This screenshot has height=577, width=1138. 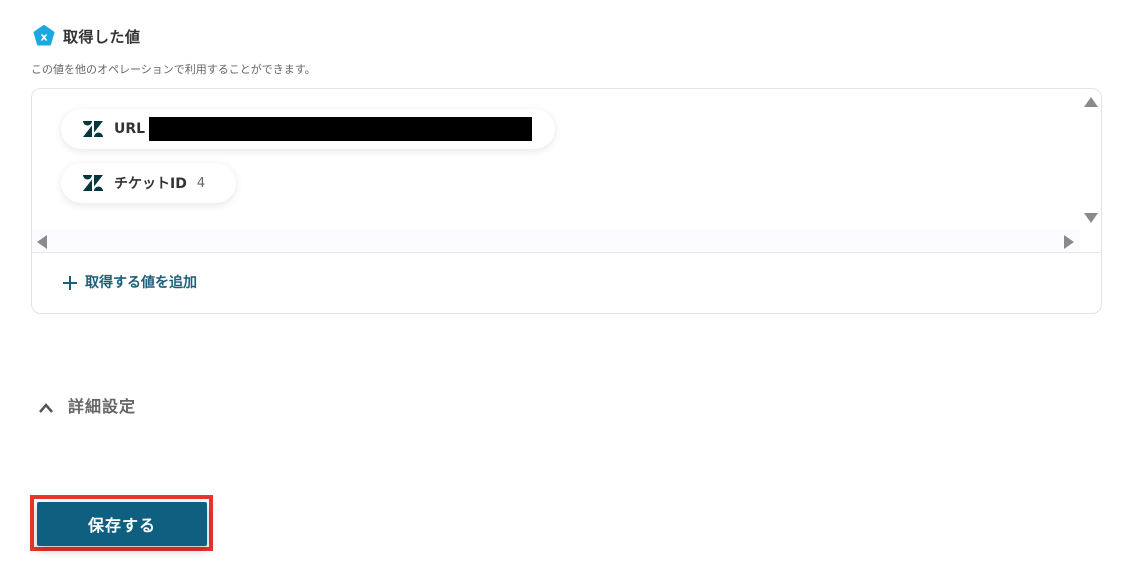 What do you see at coordinates (70, 282) in the screenshot?
I see `plus-icon` at bounding box center [70, 282].